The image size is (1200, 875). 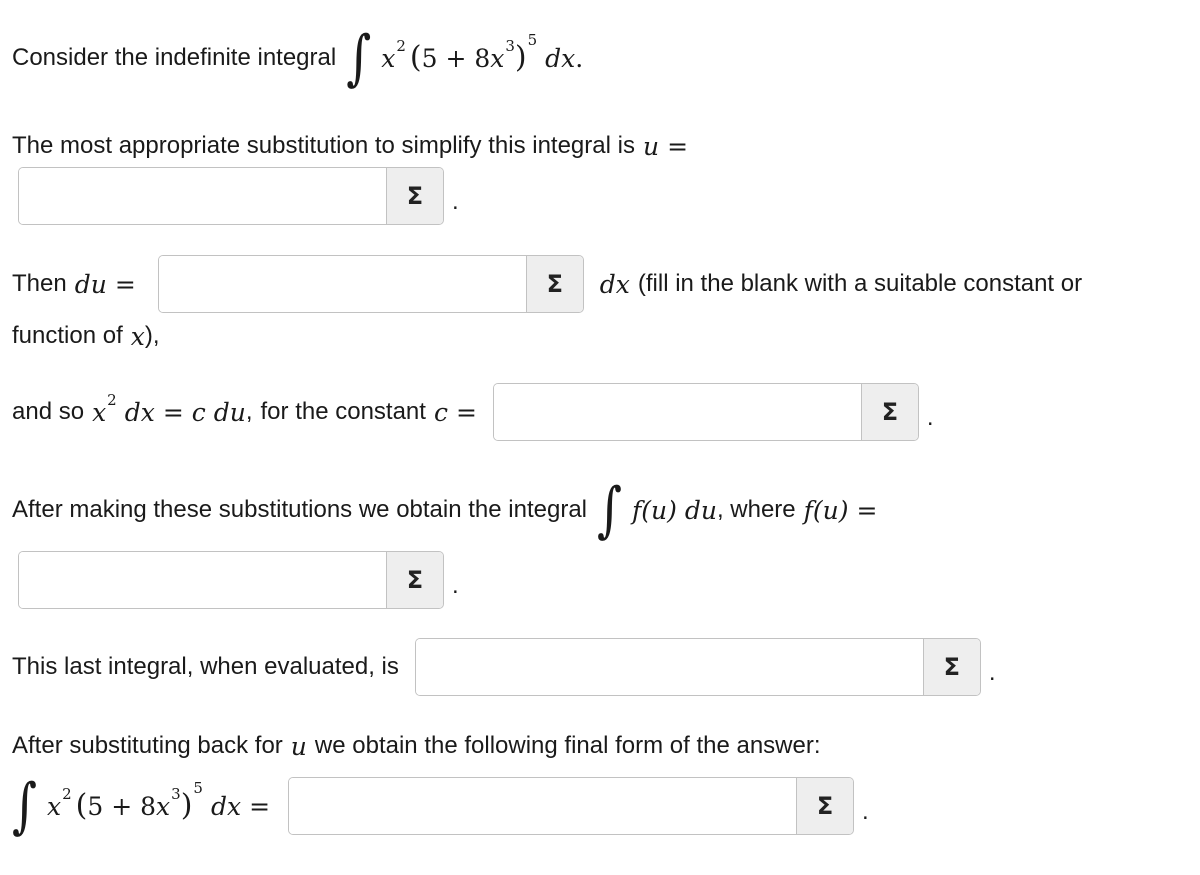 What do you see at coordinates (218, 412) in the screenshot?
I see `c-du: c du` at bounding box center [218, 412].